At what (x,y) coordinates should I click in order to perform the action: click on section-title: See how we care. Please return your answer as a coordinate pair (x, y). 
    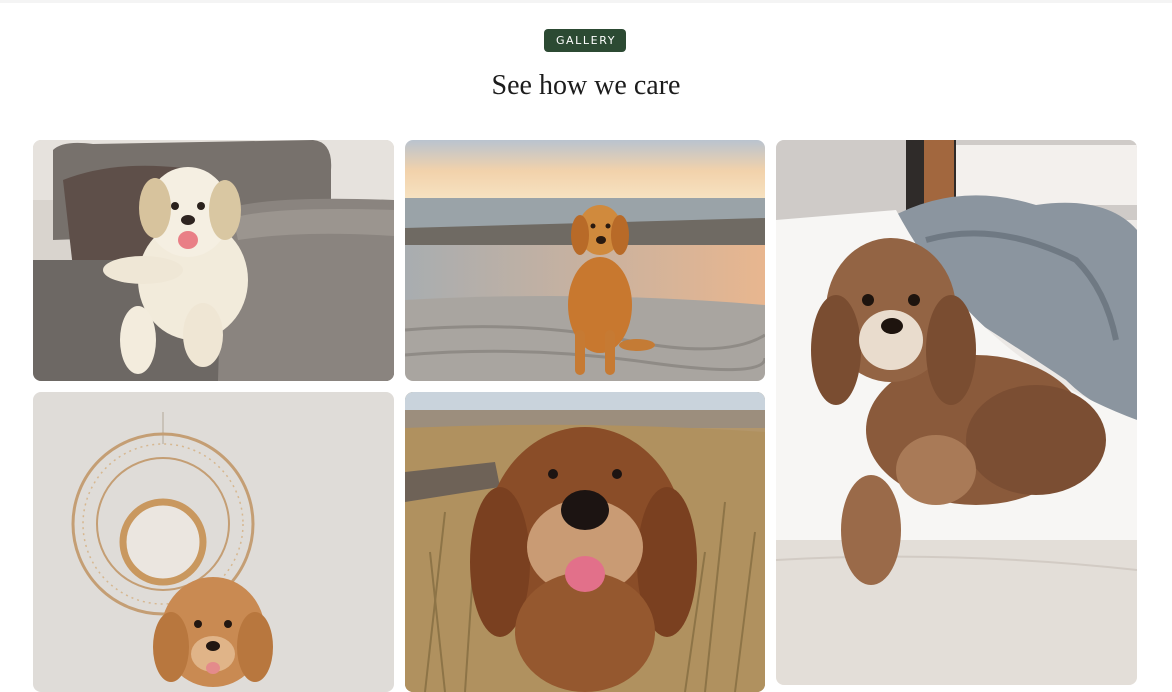
    Looking at the image, I should click on (586, 85).